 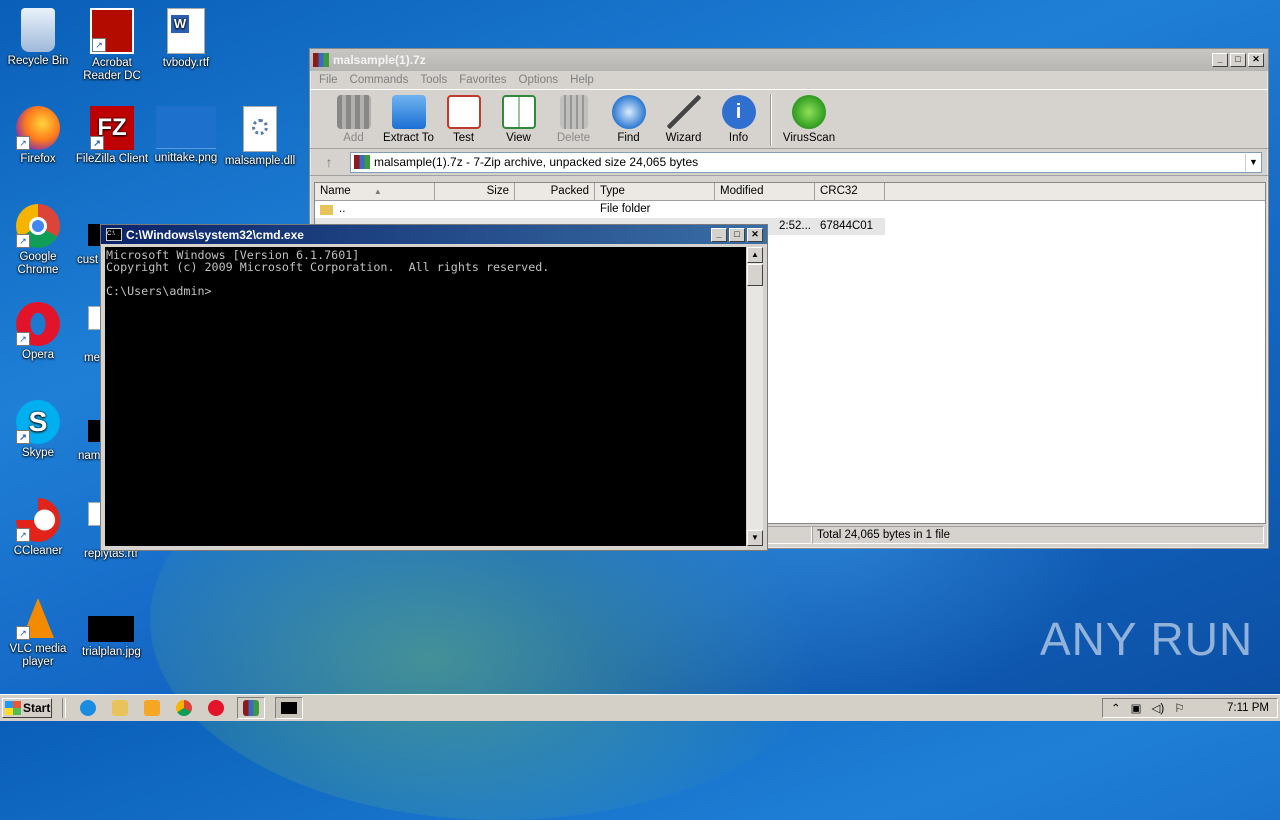 What do you see at coordinates (738, 112) in the screenshot?
I see `info-icon: i` at bounding box center [738, 112].